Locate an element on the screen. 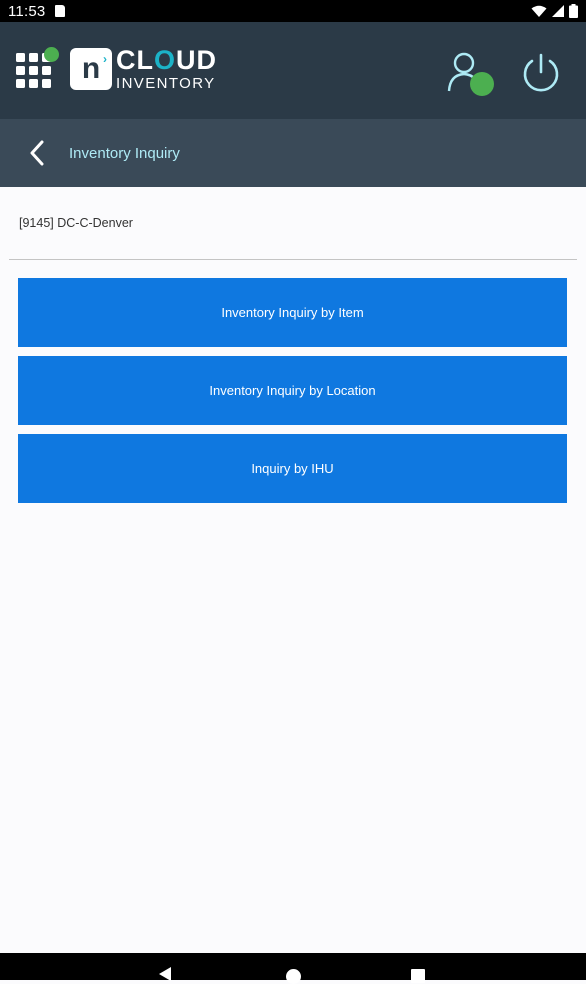 The width and height of the screenshot is (586, 984). divider is located at coordinates (293, 259).